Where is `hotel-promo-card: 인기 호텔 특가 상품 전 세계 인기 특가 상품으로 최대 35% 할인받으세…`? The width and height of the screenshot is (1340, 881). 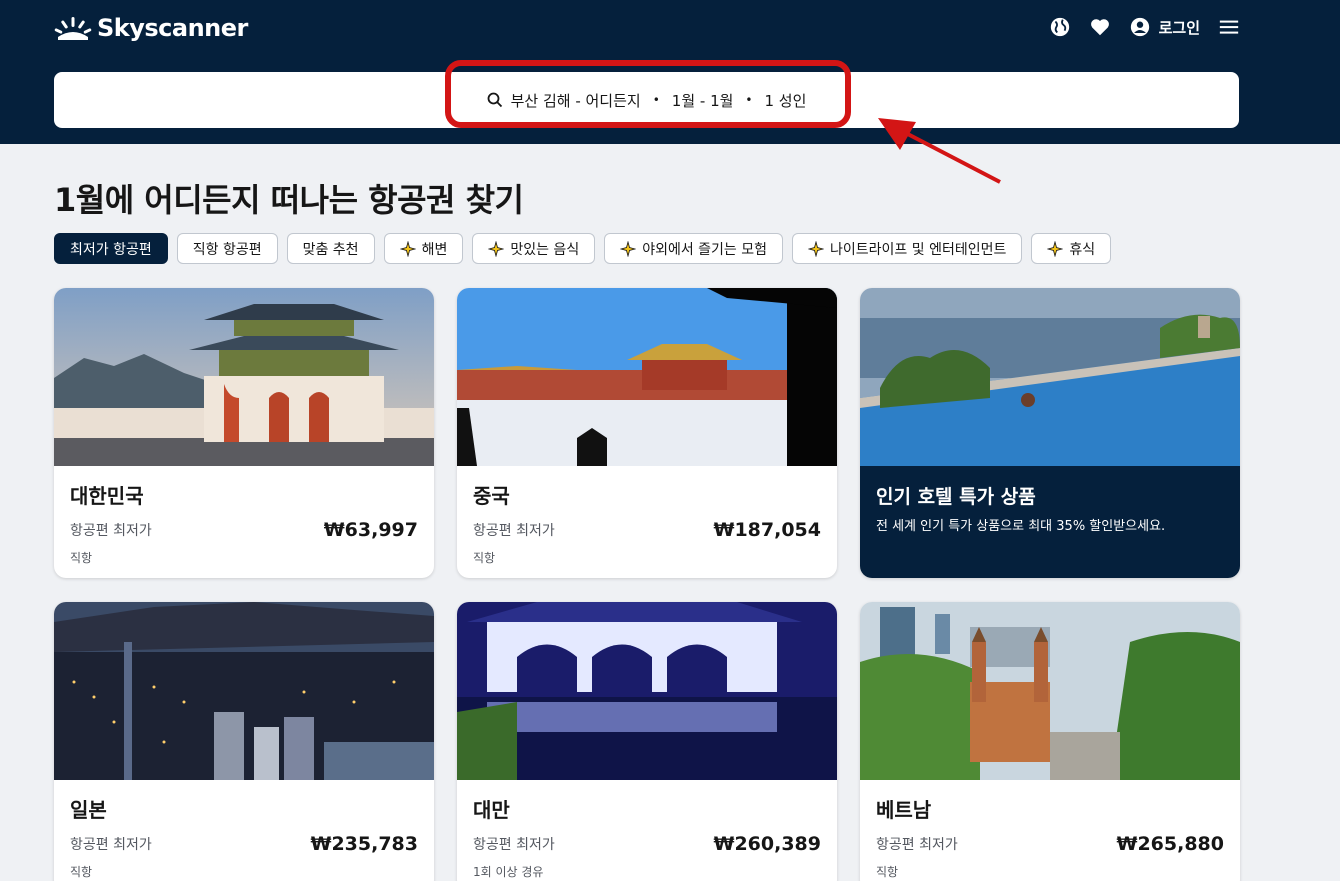 hotel-promo-card: 인기 호텔 특가 상품 전 세계 인기 특가 상품으로 최대 35% 할인받으세… is located at coordinates (1050, 433).